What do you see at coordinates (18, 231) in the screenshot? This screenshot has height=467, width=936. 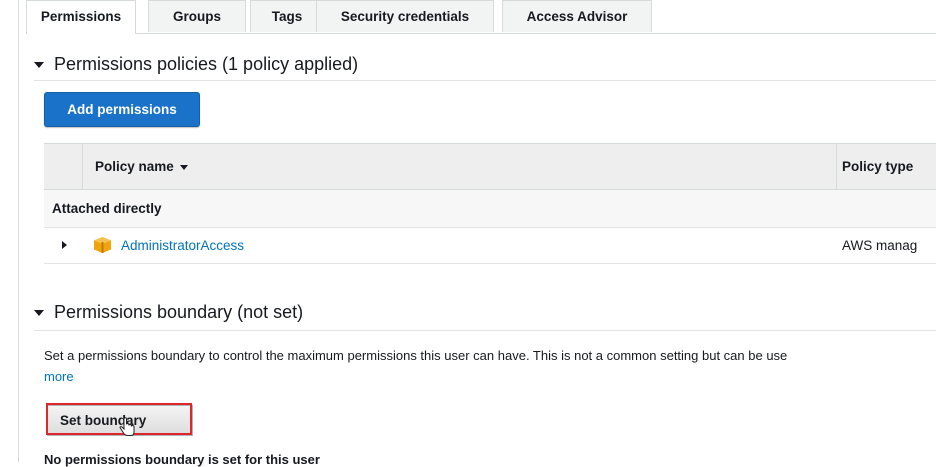 I see `panel-left-border` at bounding box center [18, 231].